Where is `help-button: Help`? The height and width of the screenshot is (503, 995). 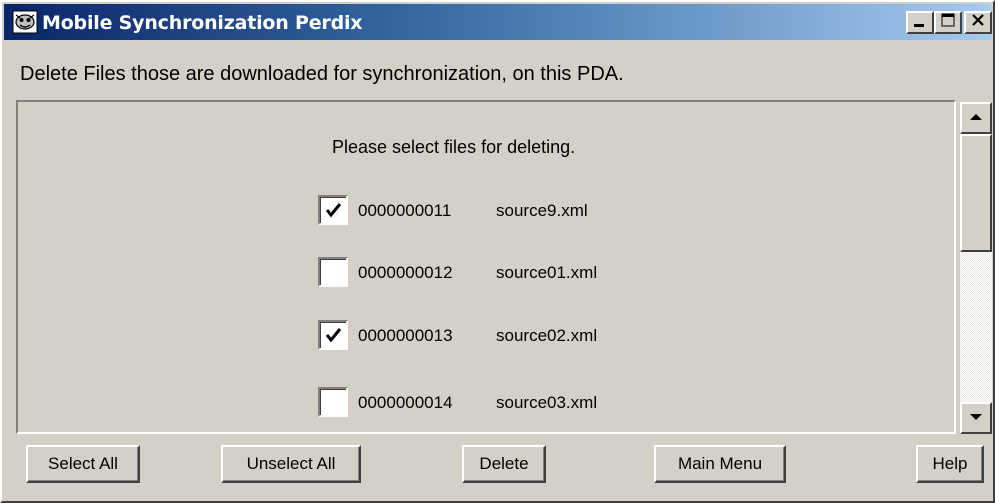
help-button: Help is located at coordinates (950, 464).